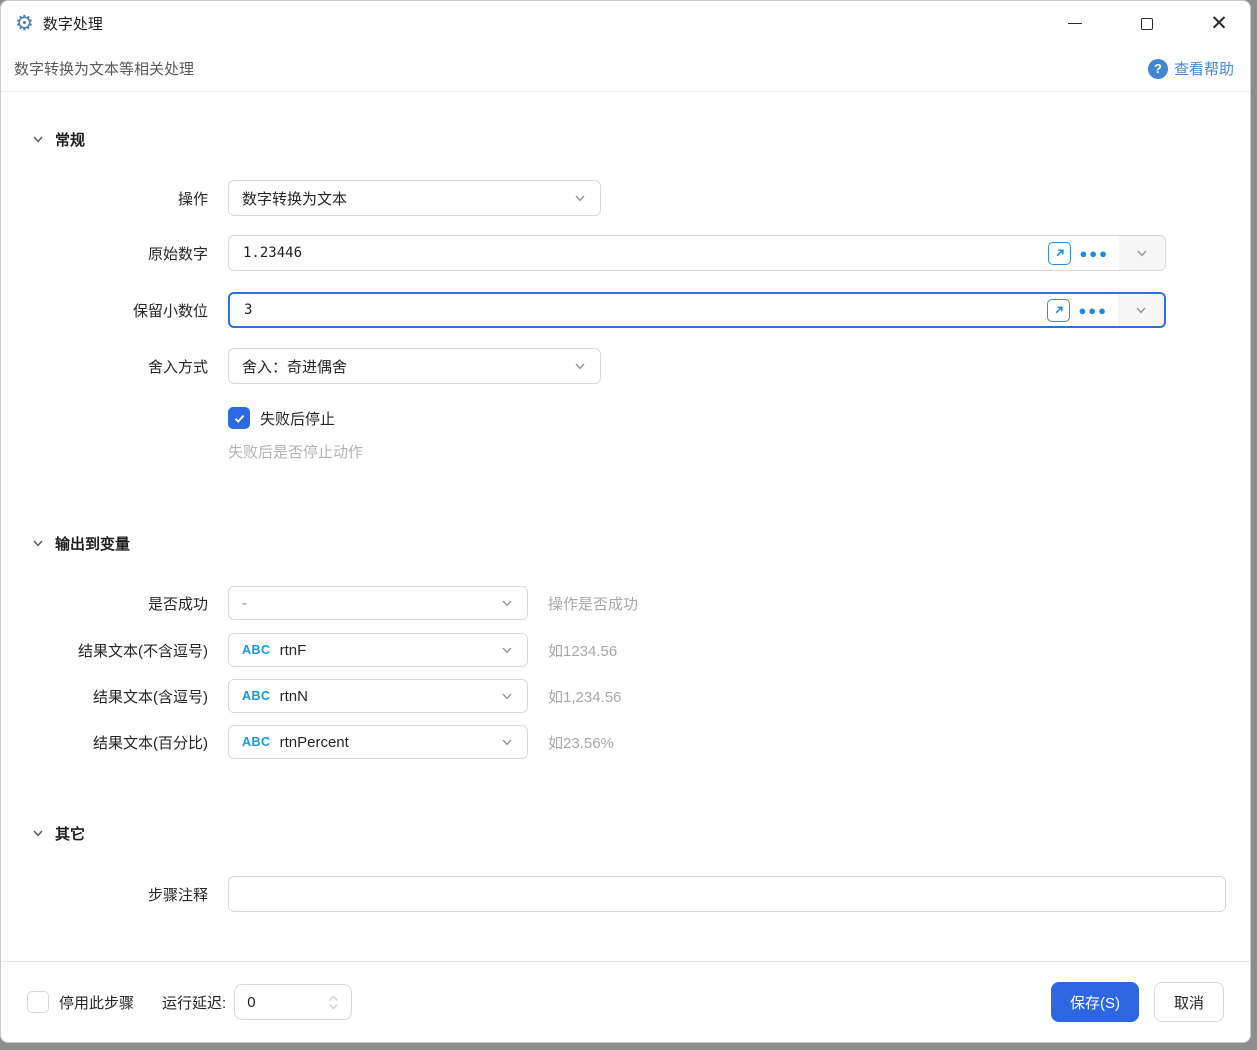  I want to click on step-comment-input, so click(727, 894).